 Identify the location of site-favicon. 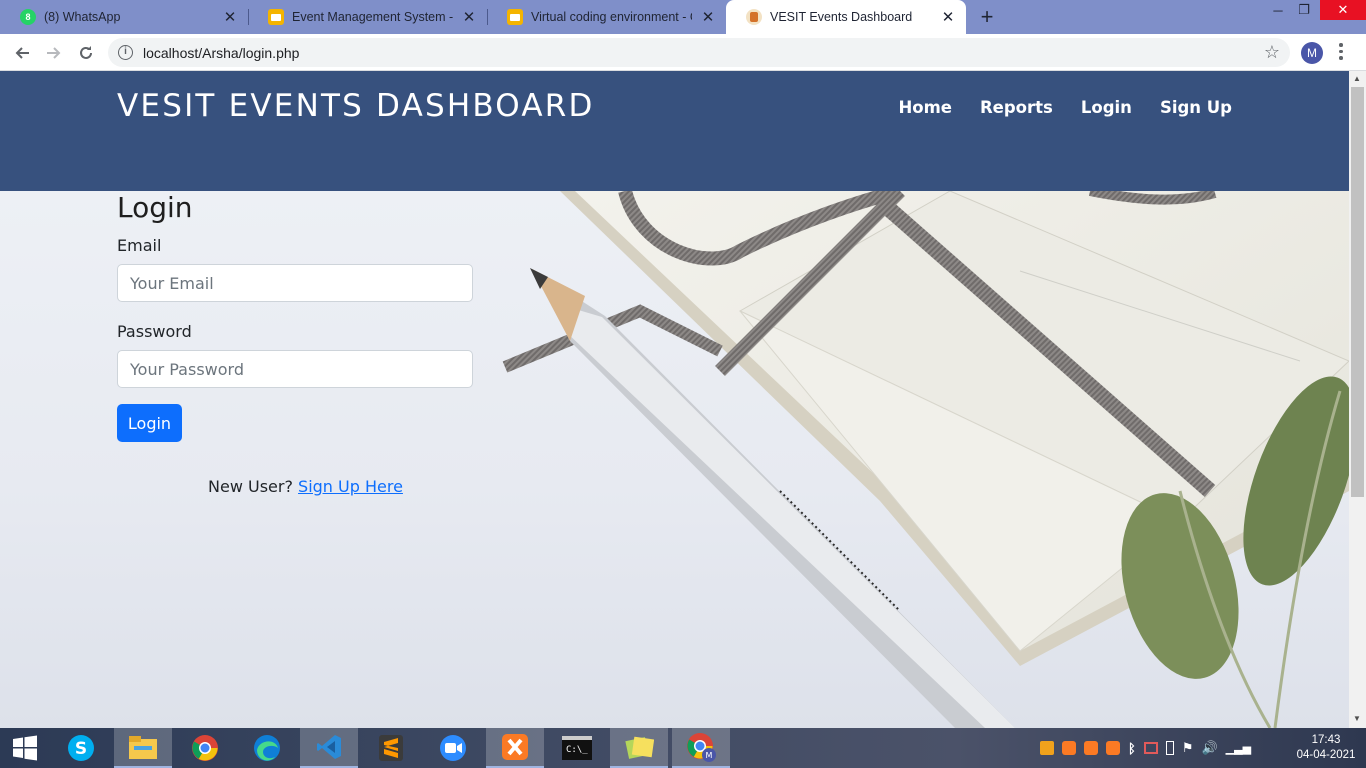
(754, 17).